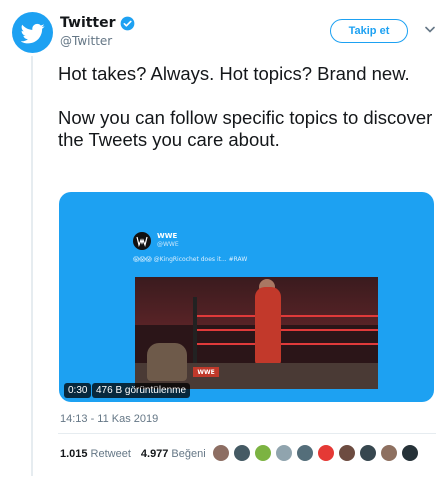 The image size is (447, 478). Describe the element at coordinates (188, 454) in the screenshot. I see `like-label: Beğeni` at that location.